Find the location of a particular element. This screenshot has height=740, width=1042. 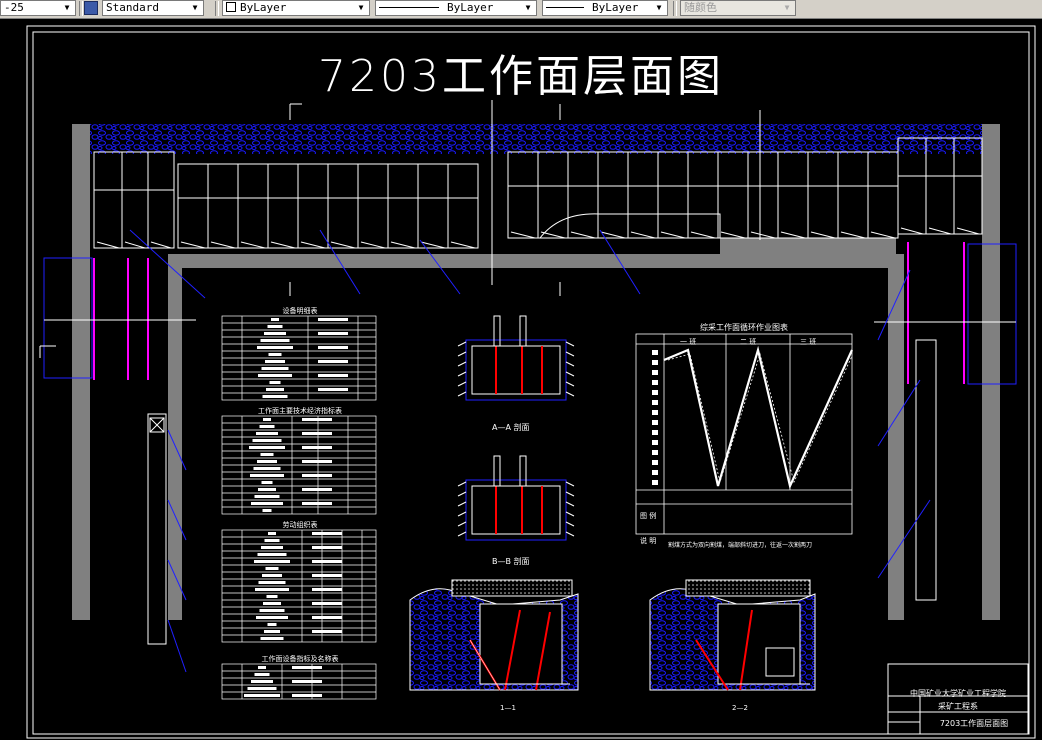

lineweight-sample is located at coordinates (565, 7).